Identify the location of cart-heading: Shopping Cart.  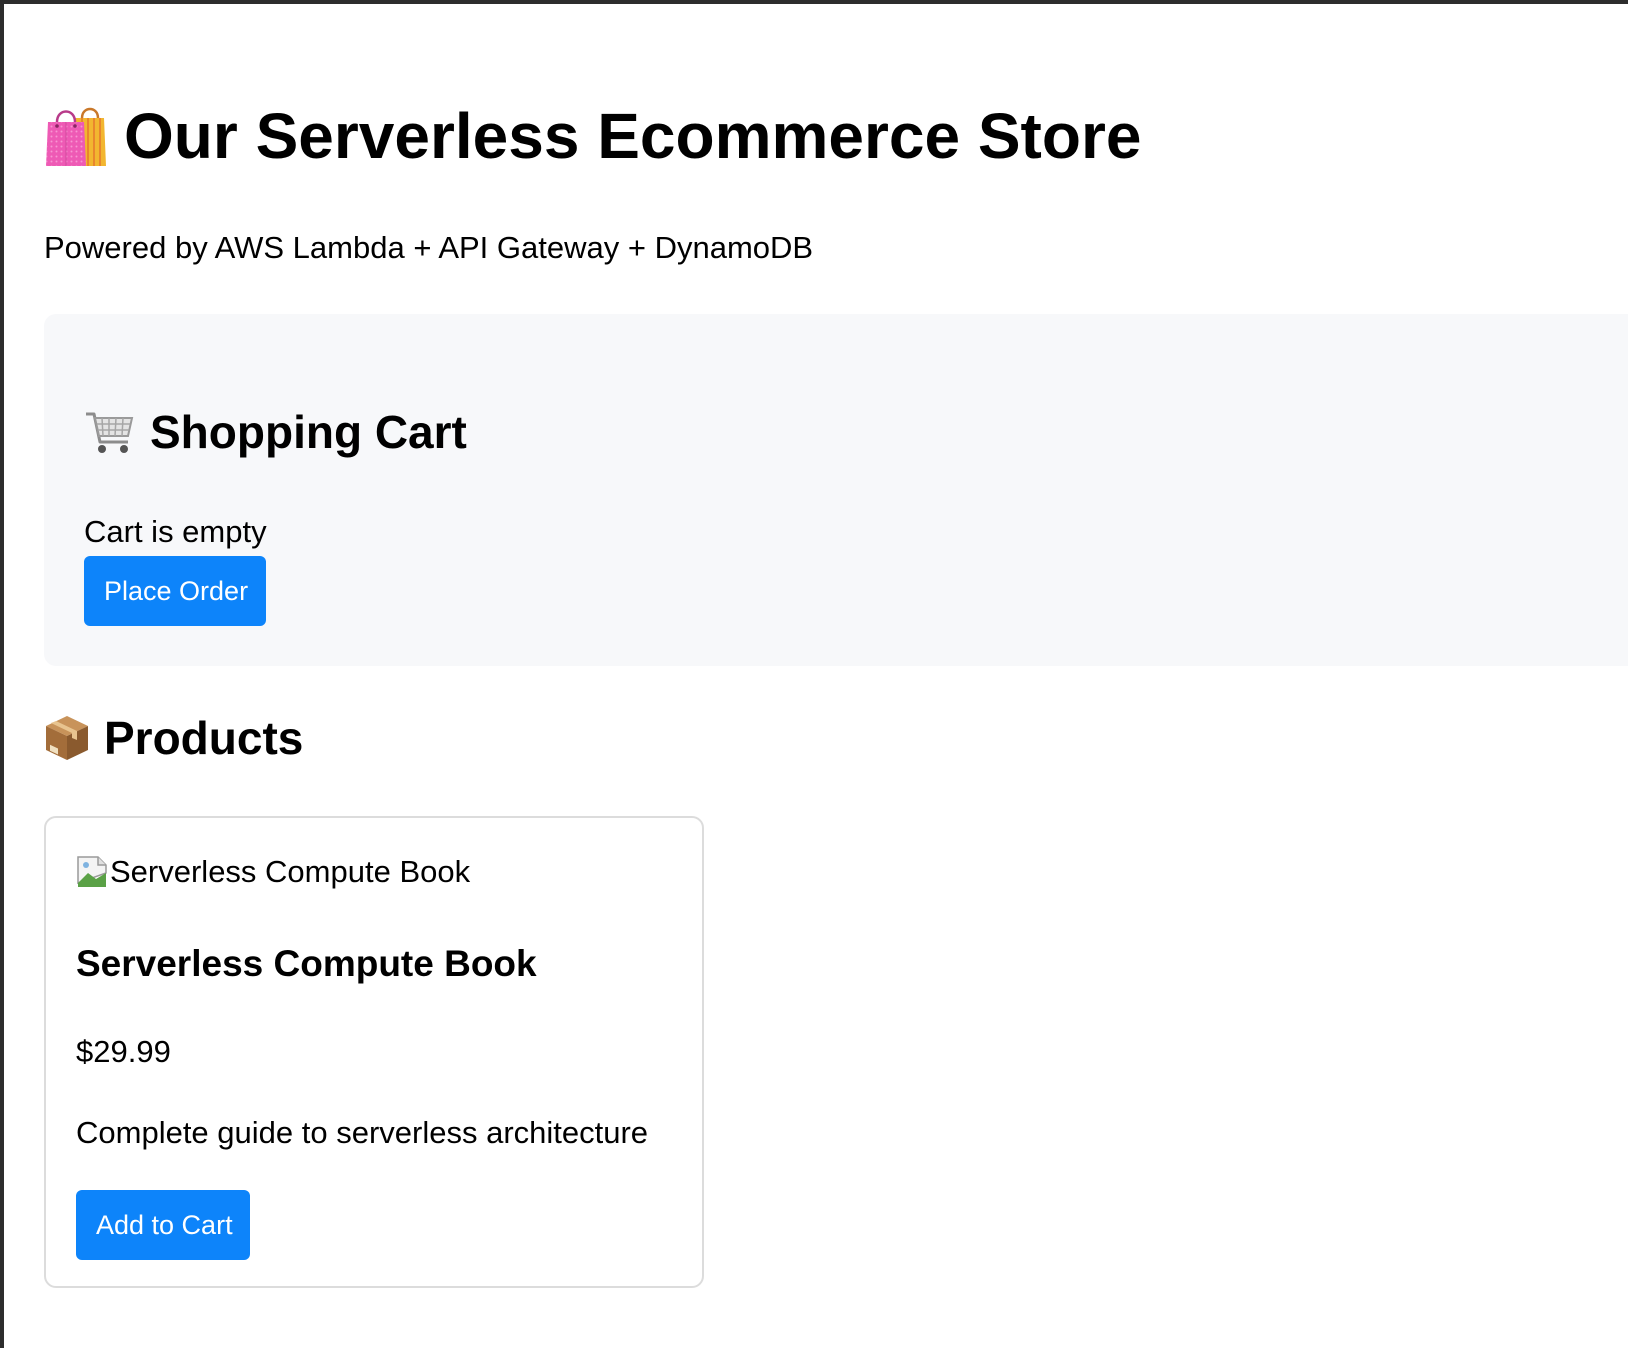
(275, 432).